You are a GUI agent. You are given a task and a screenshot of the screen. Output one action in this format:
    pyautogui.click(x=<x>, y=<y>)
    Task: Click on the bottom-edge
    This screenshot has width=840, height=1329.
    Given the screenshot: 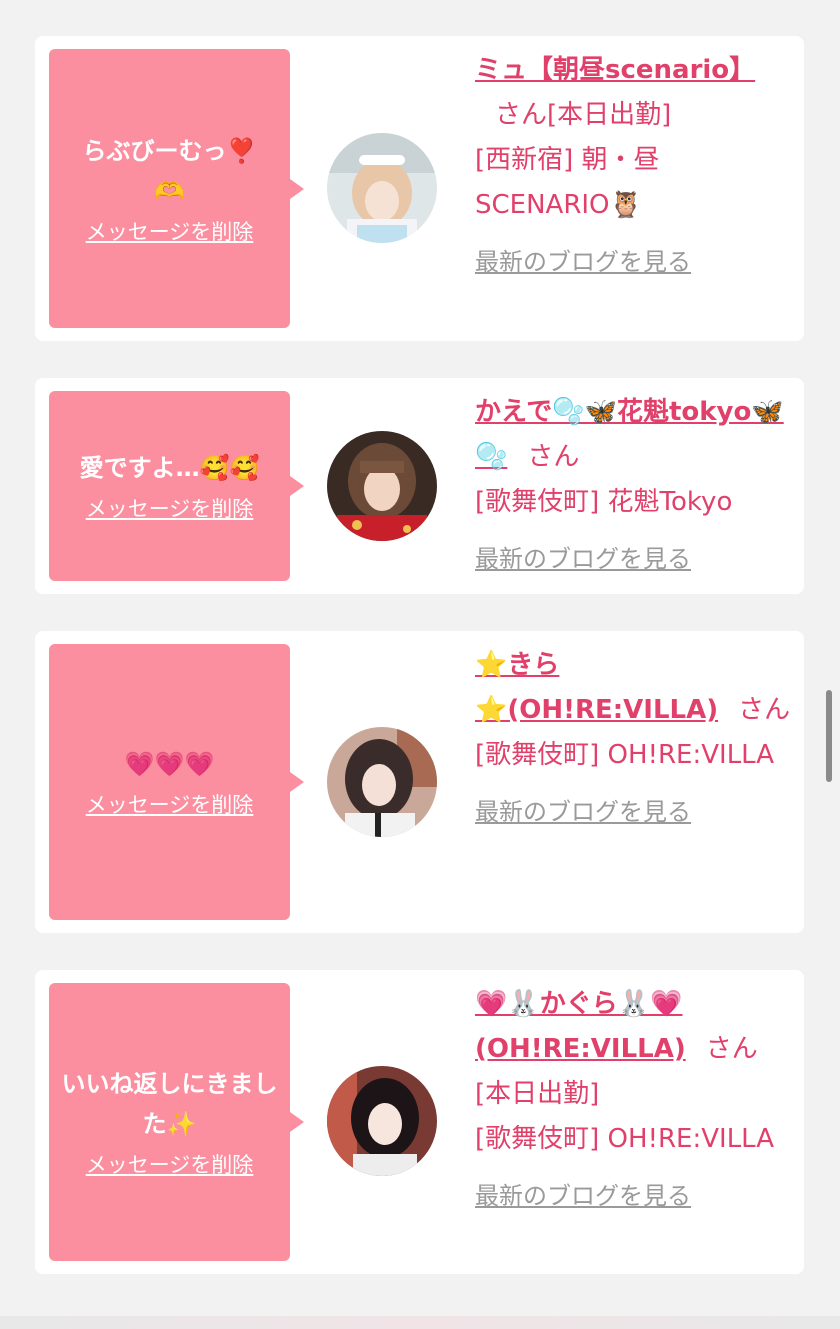 What is the action you would take?
    pyautogui.click(x=420, y=1322)
    